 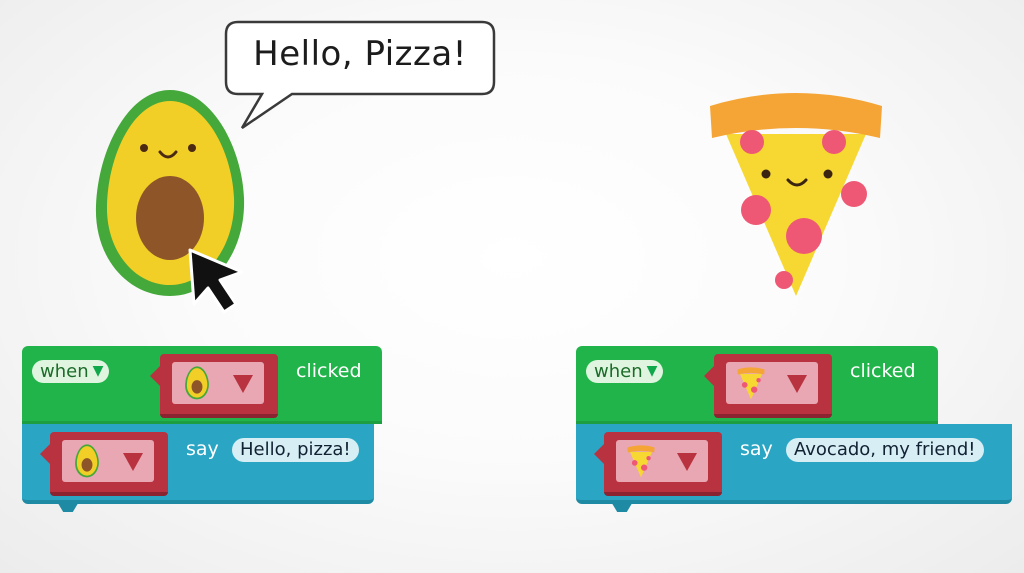 I want to click on pizza-icon, so click(x=796, y=194).